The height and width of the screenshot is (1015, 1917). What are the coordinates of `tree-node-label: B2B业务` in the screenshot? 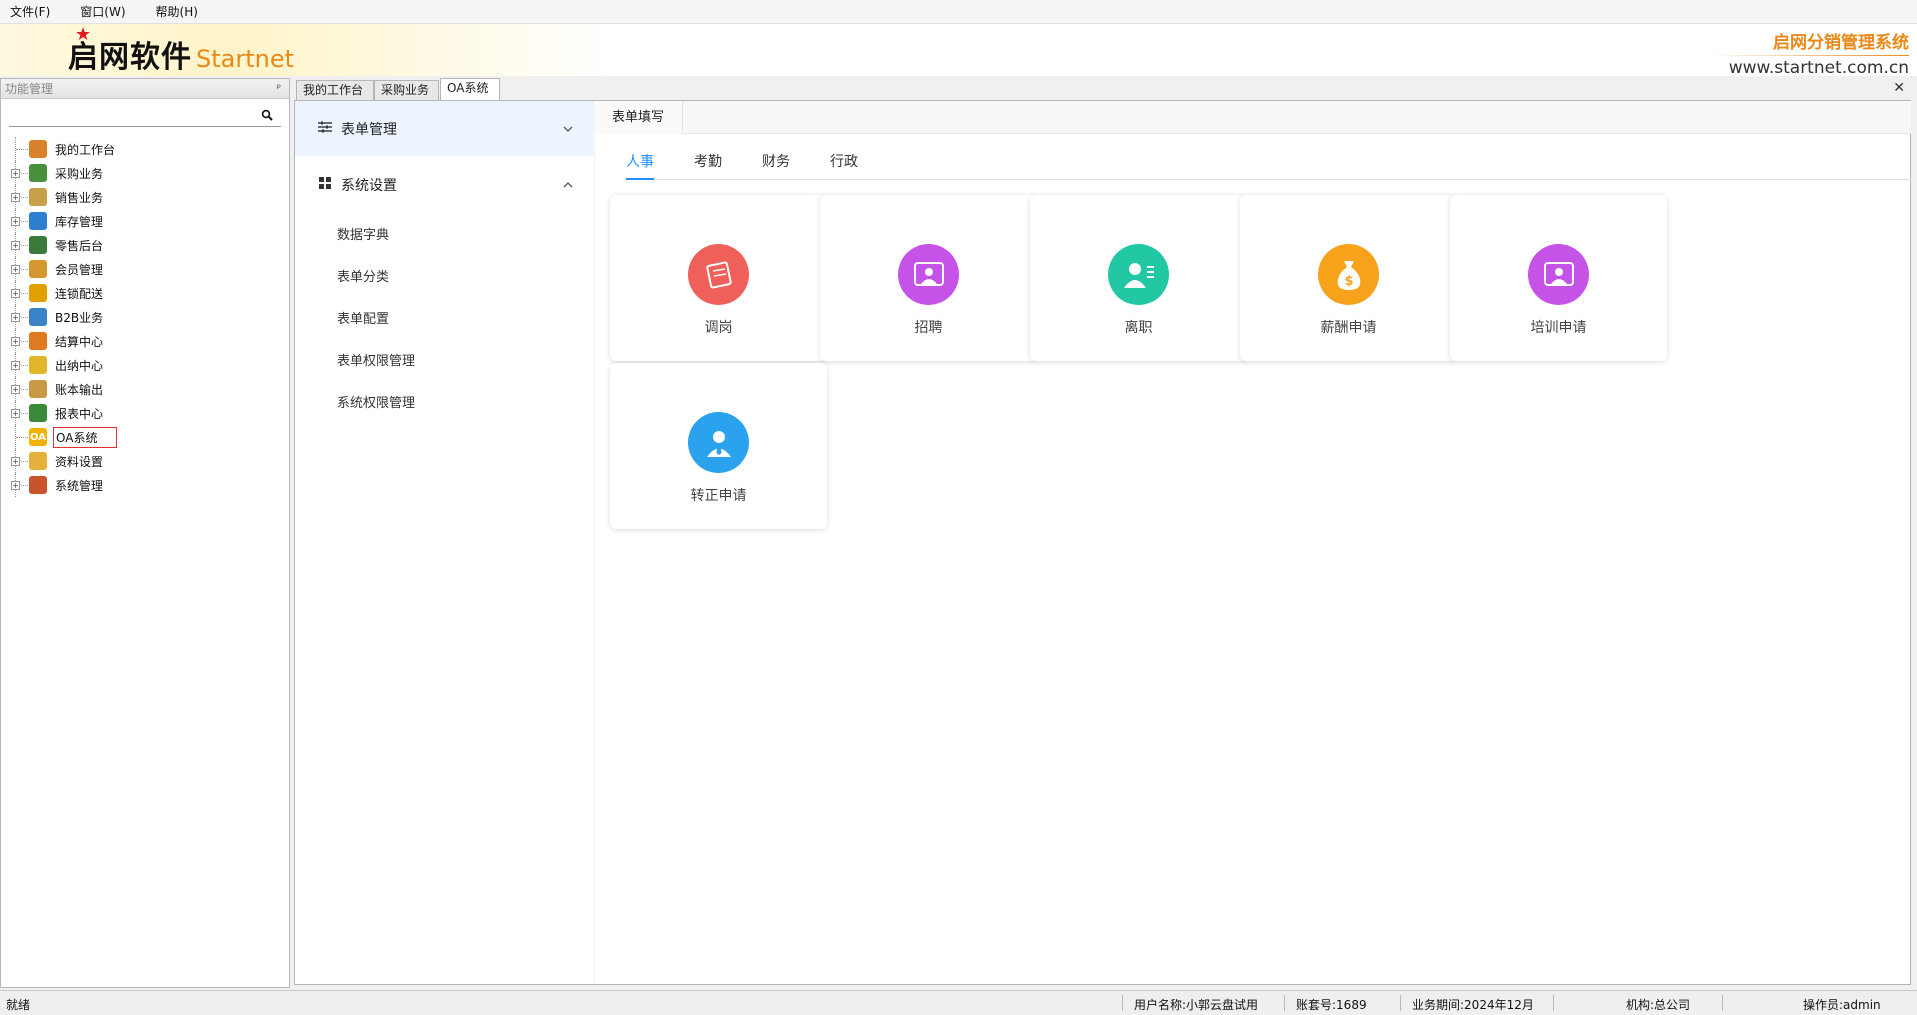 It's located at (79, 317).